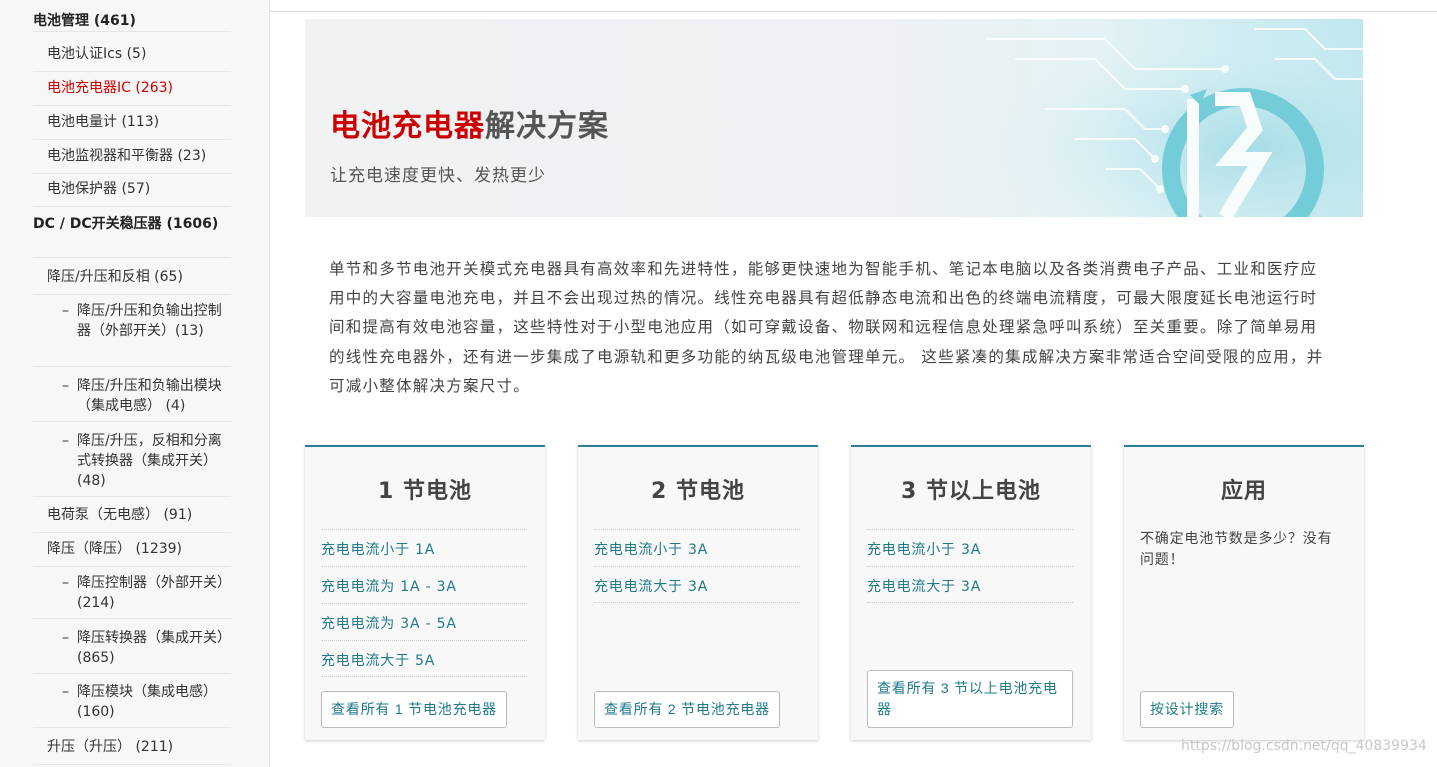 The image size is (1437, 767). I want to click on sidebar-item-buck-converter: – 降压转换器（集成开关） (865), so click(132, 651).